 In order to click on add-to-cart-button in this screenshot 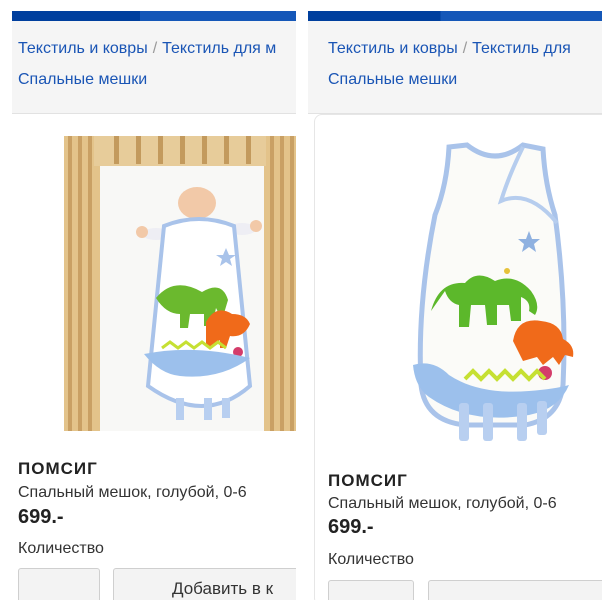, I will do `click(515, 590)`.